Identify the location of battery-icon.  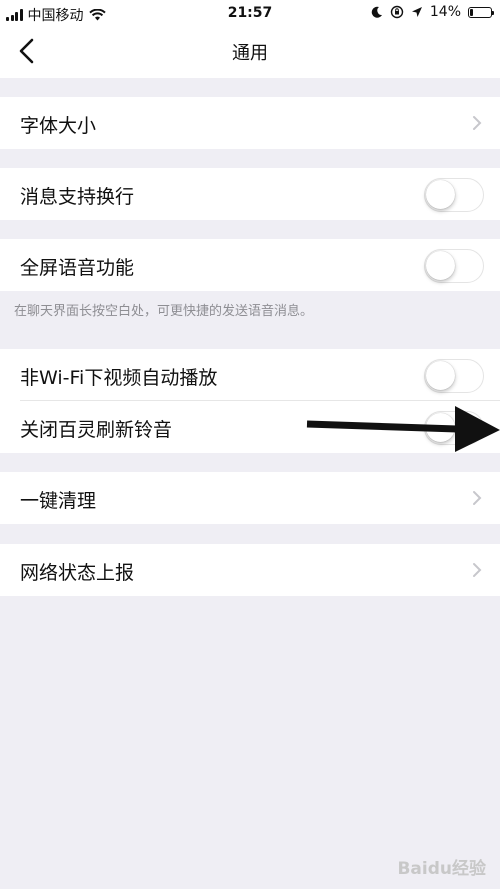
(481, 12).